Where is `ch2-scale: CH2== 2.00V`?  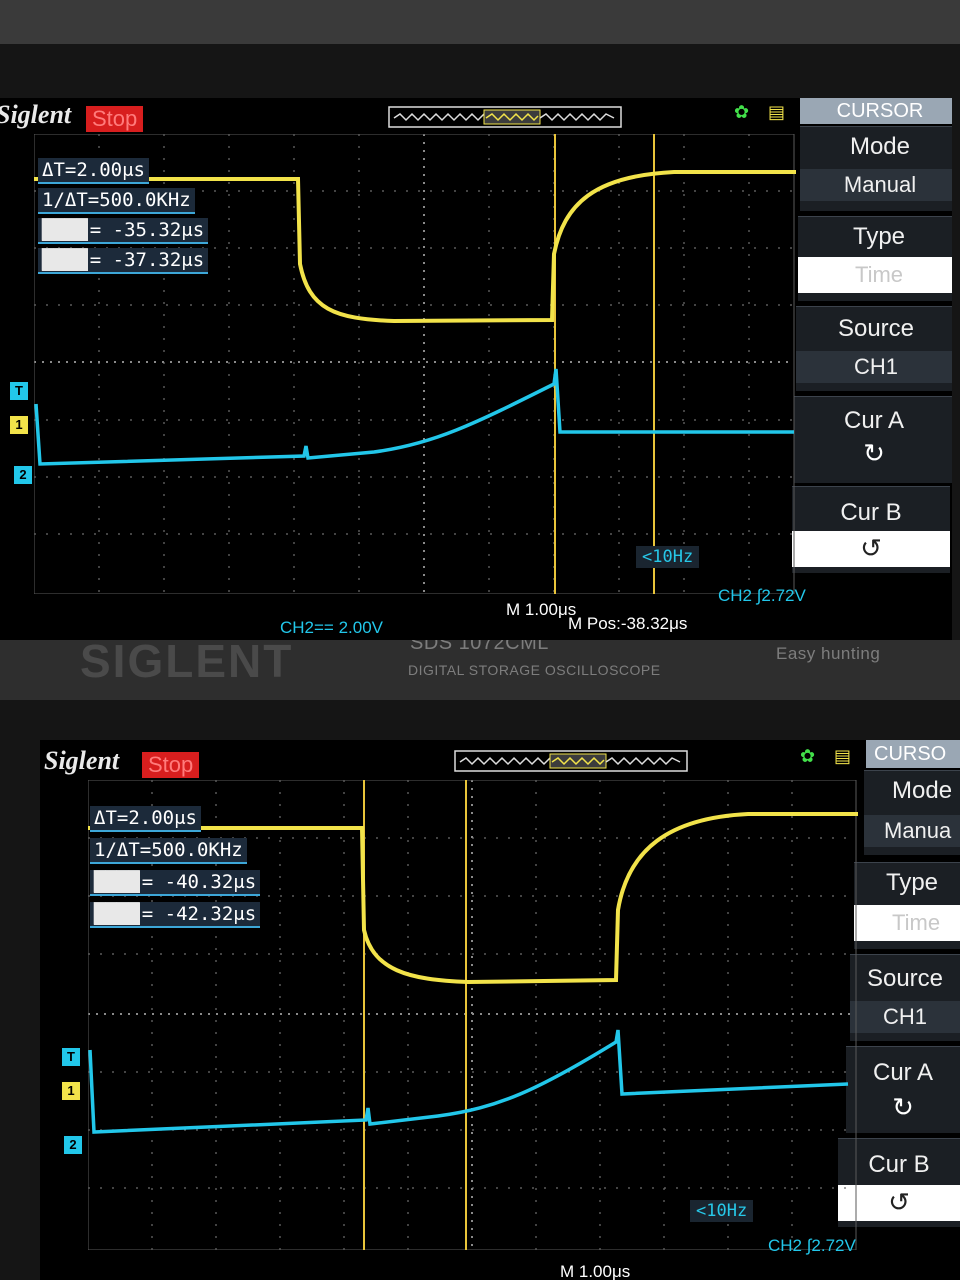 ch2-scale: CH2== 2.00V is located at coordinates (332, 627).